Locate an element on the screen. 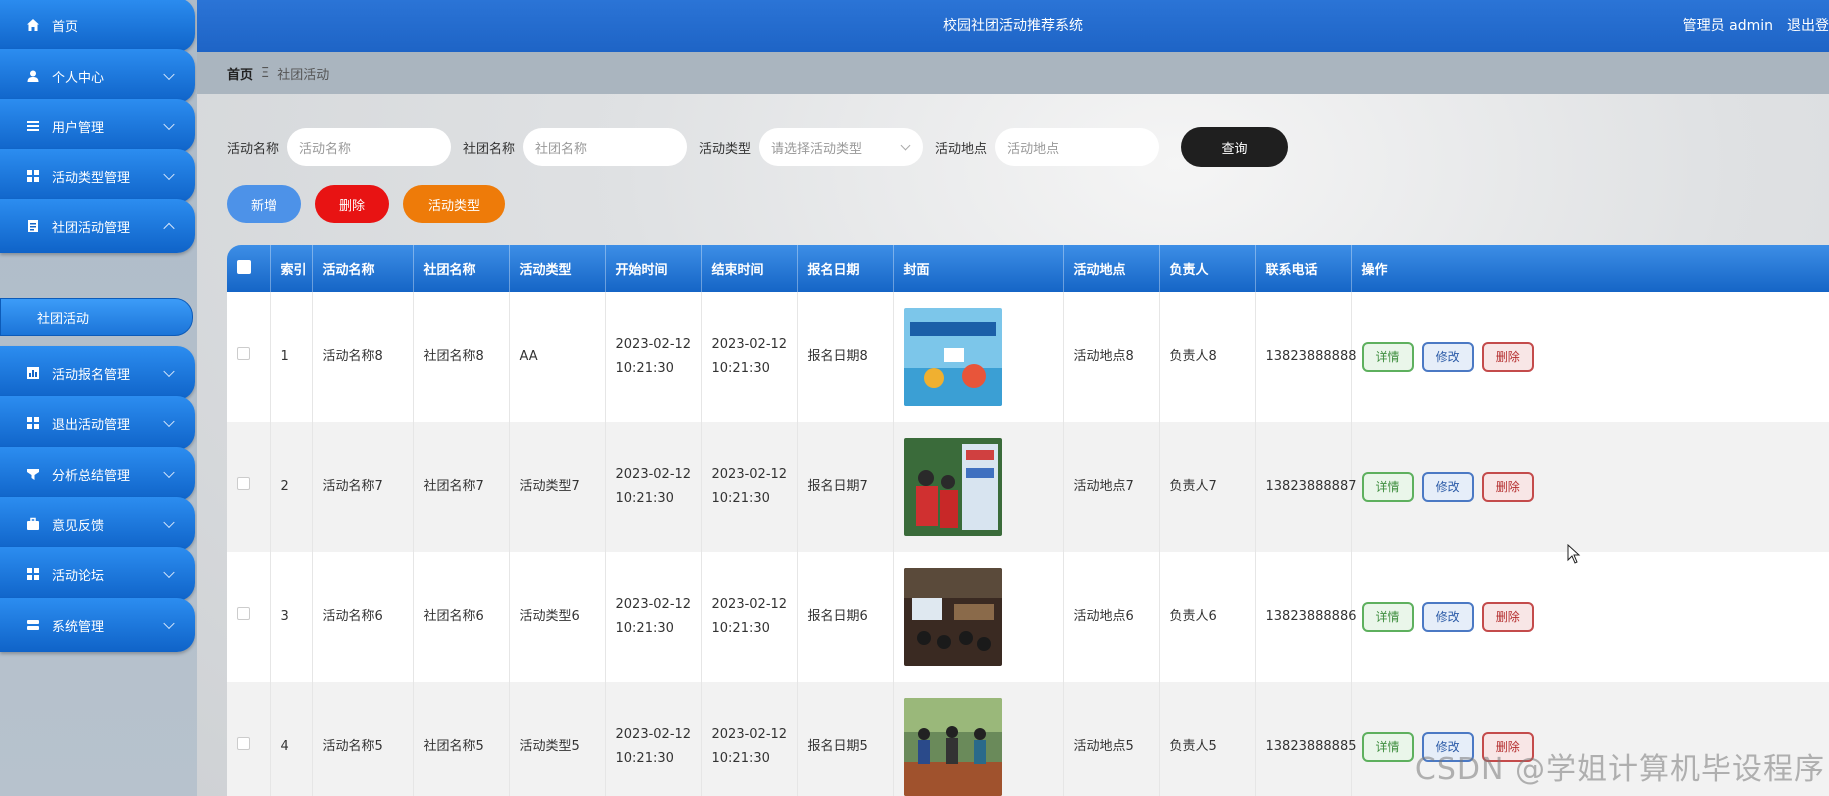  breadcrumb-current: 社团活动 is located at coordinates (303, 75).